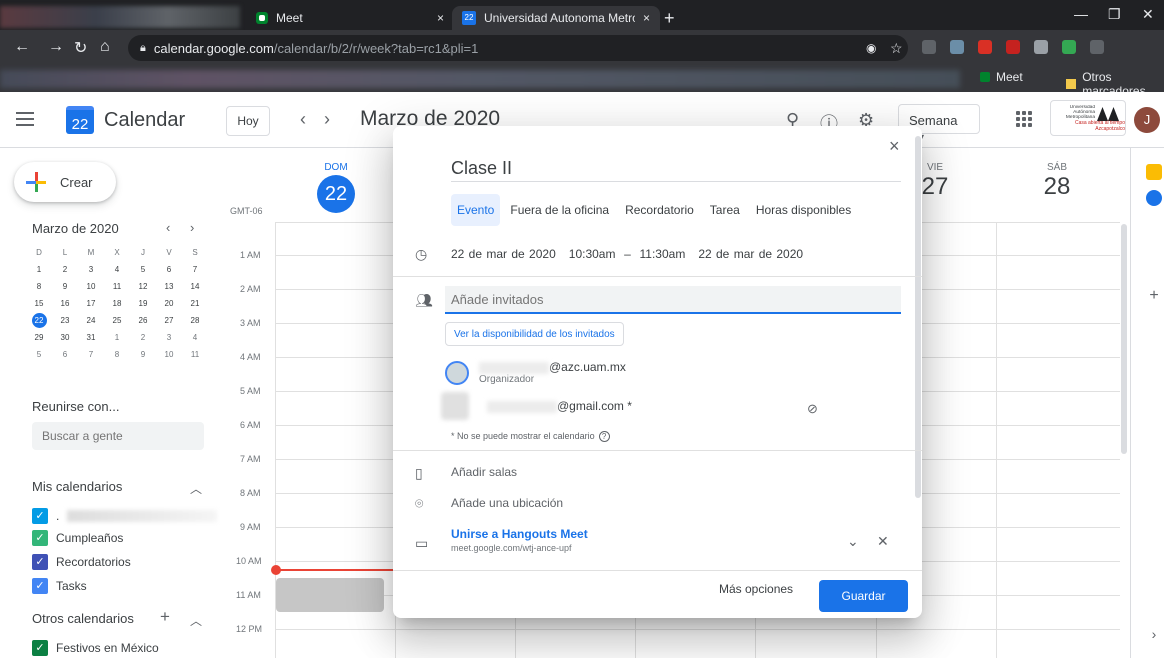  What do you see at coordinates (330, 595) in the screenshot?
I see `draft-event-block` at bounding box center [330, 595].